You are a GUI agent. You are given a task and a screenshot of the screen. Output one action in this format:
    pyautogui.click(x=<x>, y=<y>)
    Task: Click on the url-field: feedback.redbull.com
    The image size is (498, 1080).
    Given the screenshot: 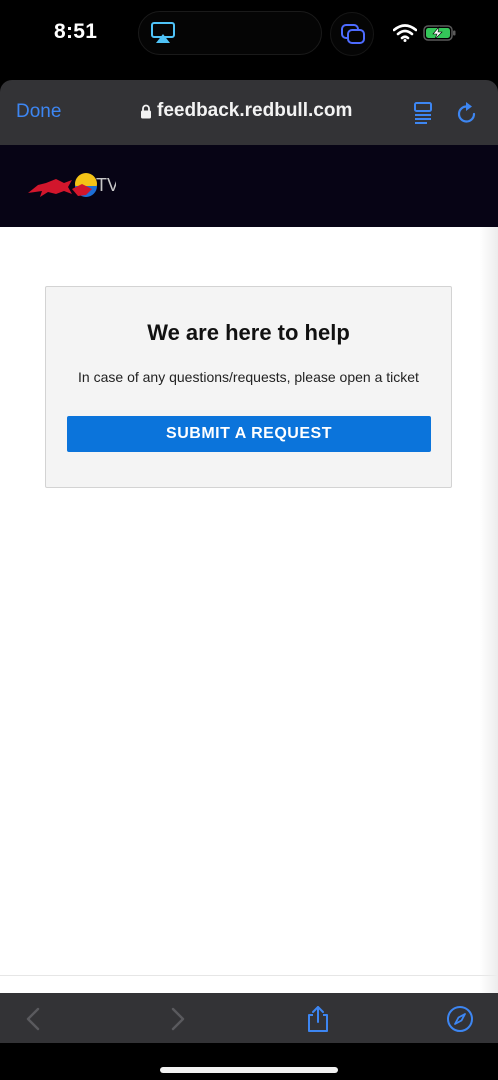 What is the action you would take?
    pyautogui.click(x=246, y=111)
    